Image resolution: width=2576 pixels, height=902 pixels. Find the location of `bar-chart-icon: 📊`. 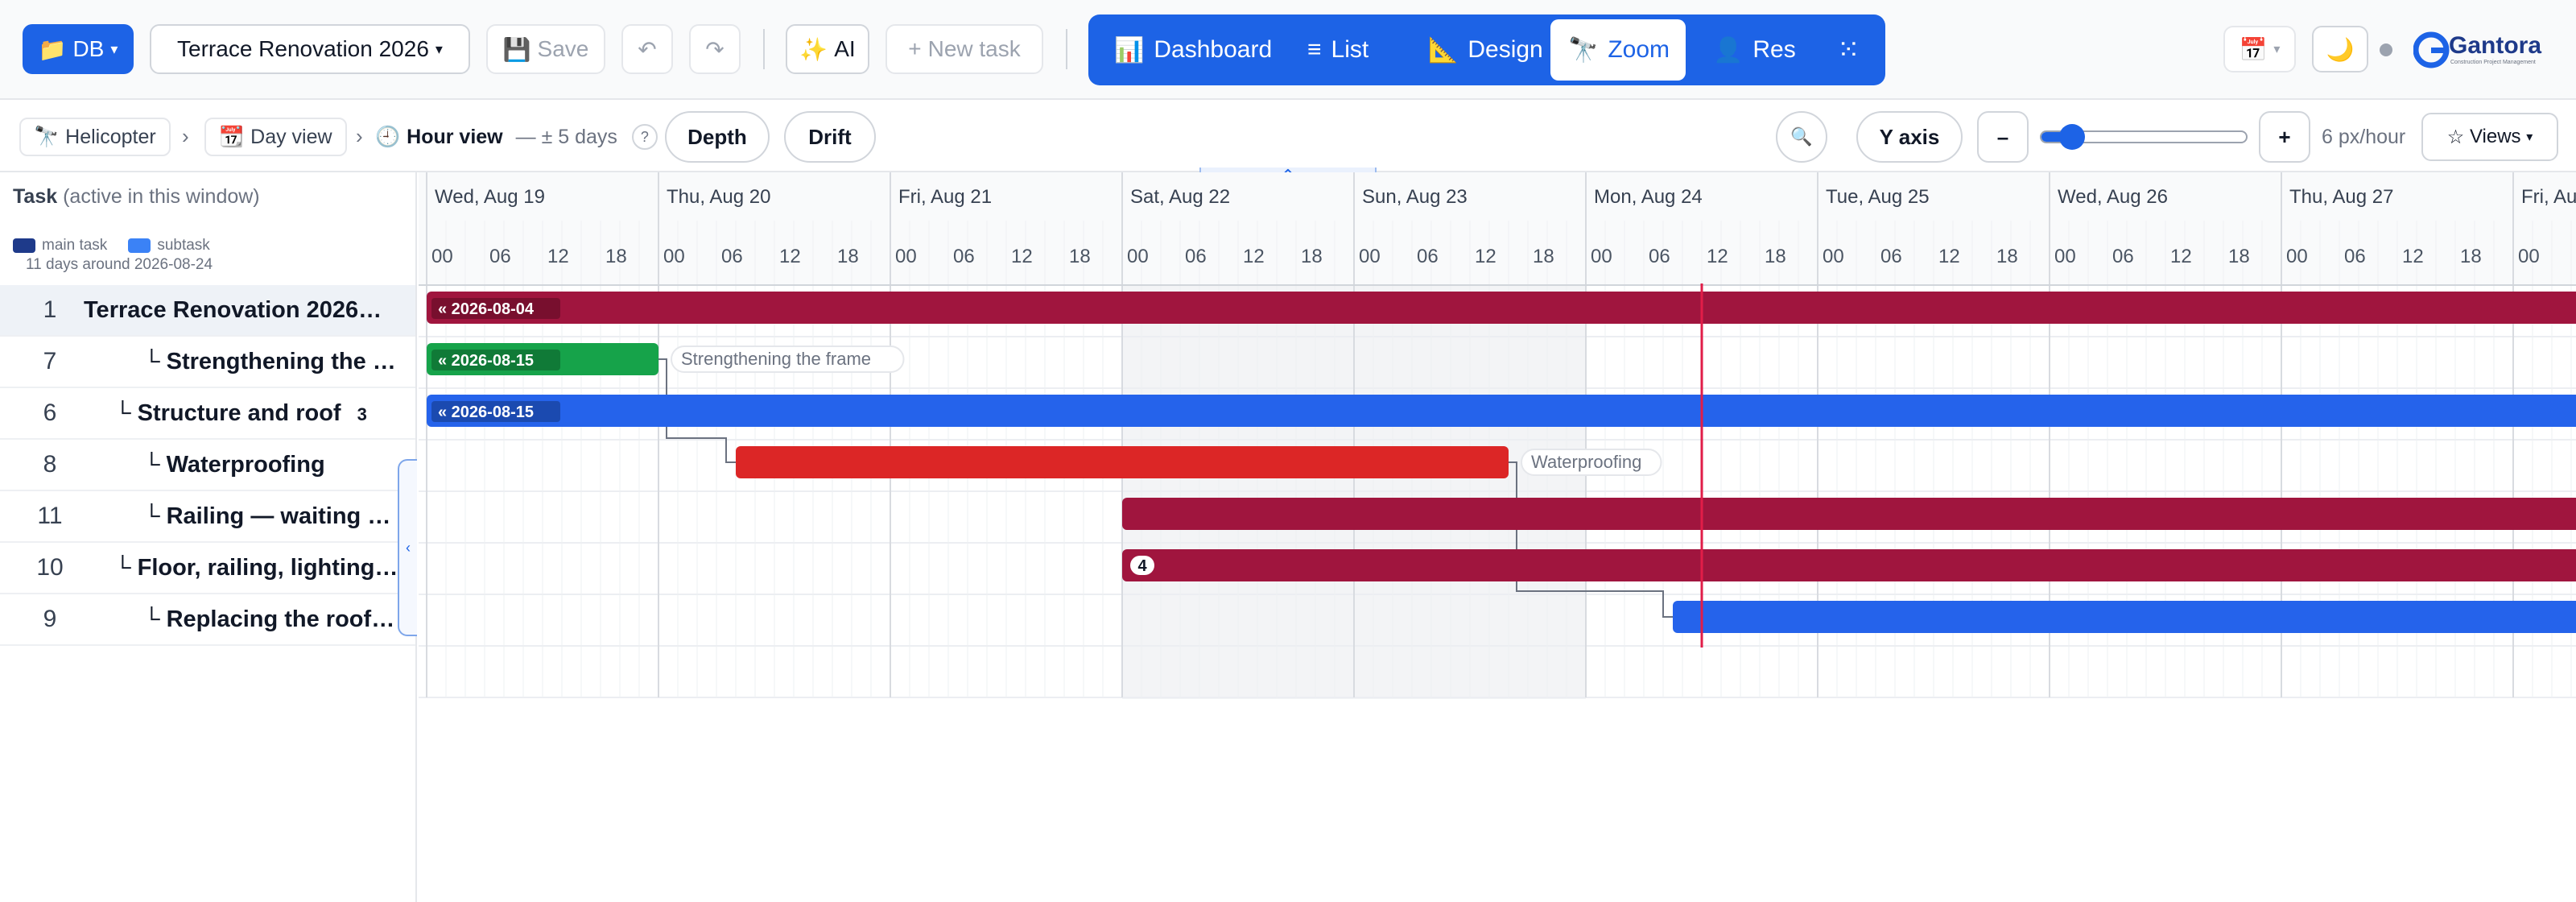

bar-chart-icon: 📊 is located at coordinates (1129, 50).